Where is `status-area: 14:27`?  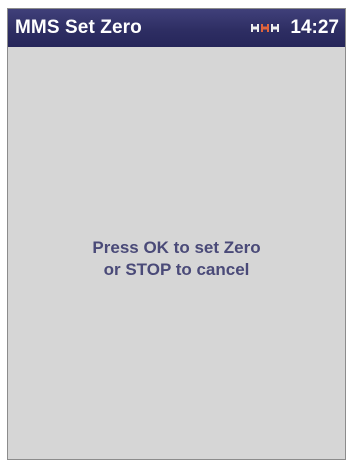
status-area: 14:27 is located at coordinates (295, 28).